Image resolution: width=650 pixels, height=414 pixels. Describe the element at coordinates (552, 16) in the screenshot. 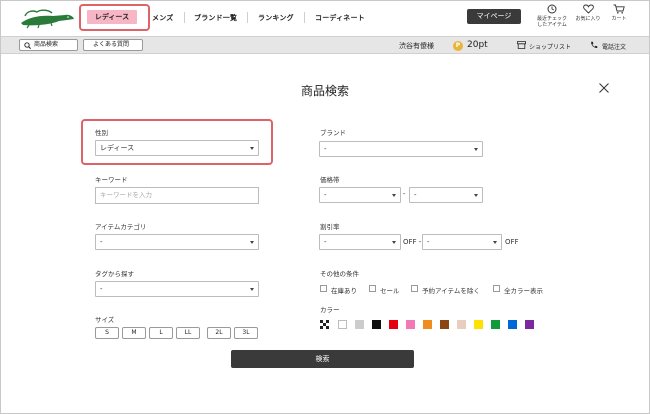

I see `recent-items-link: 最近チェック したアイテム` at that location.